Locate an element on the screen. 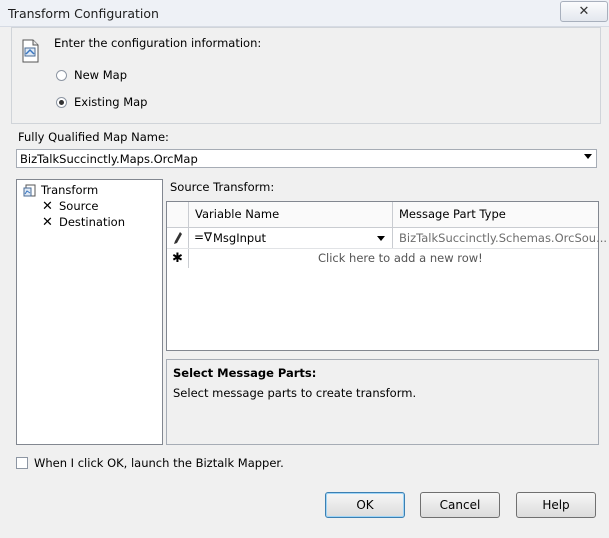 The image size is (609, 538). map-name-label: Fully Qualified Map Name: is located at coordinates (93, 137).